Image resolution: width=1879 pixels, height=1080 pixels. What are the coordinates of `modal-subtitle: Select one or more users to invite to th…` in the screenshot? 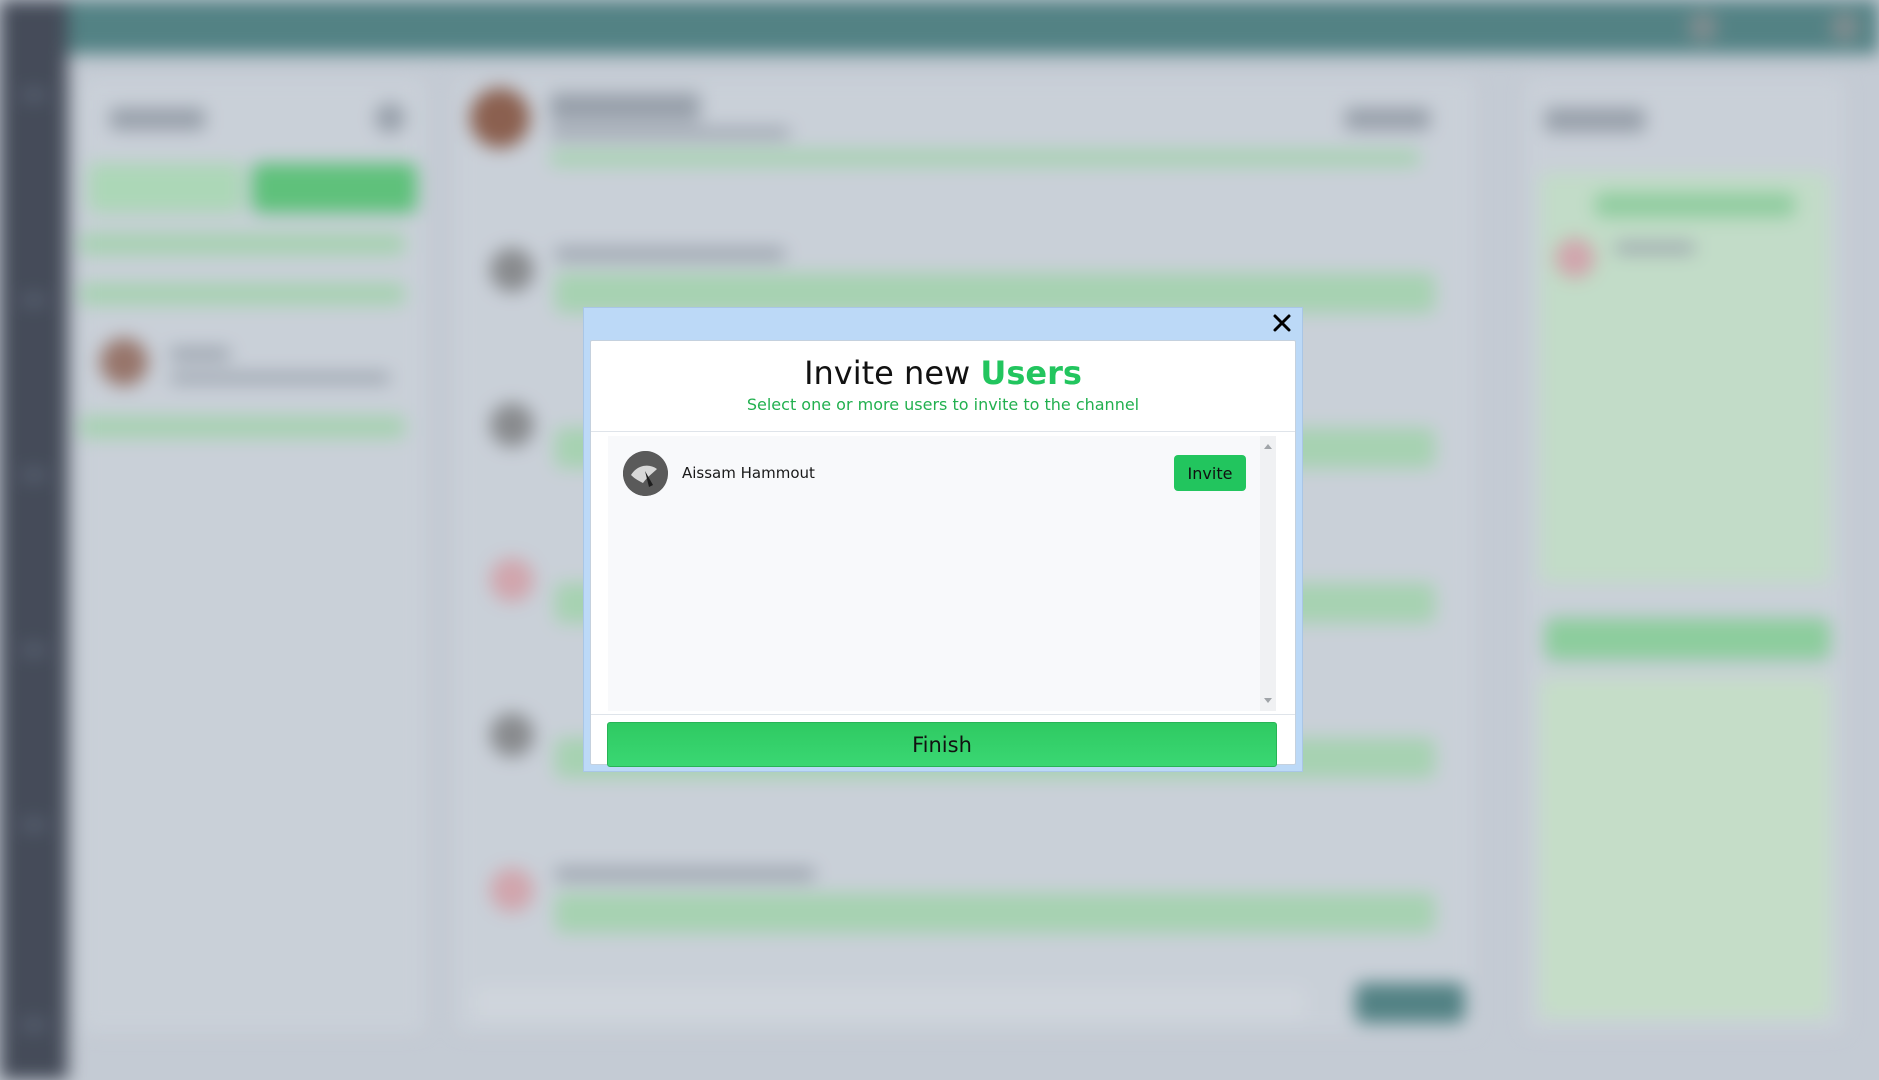 It's located at (943, 404).